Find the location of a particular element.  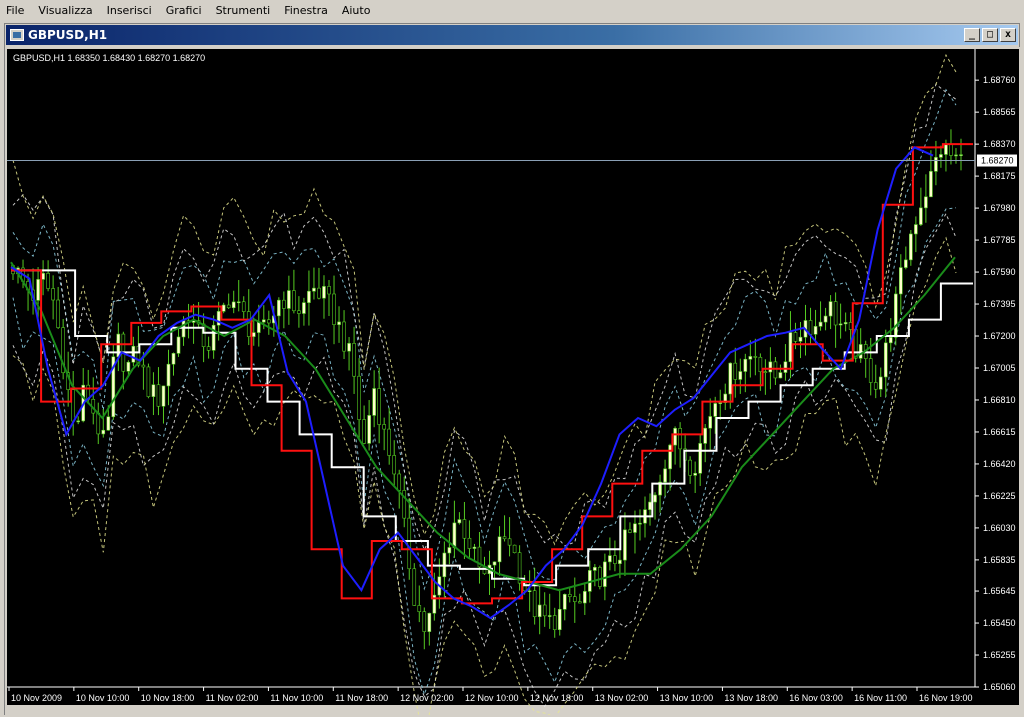

price-tick-label: 1.65835 is located at coordinates (999, 560).